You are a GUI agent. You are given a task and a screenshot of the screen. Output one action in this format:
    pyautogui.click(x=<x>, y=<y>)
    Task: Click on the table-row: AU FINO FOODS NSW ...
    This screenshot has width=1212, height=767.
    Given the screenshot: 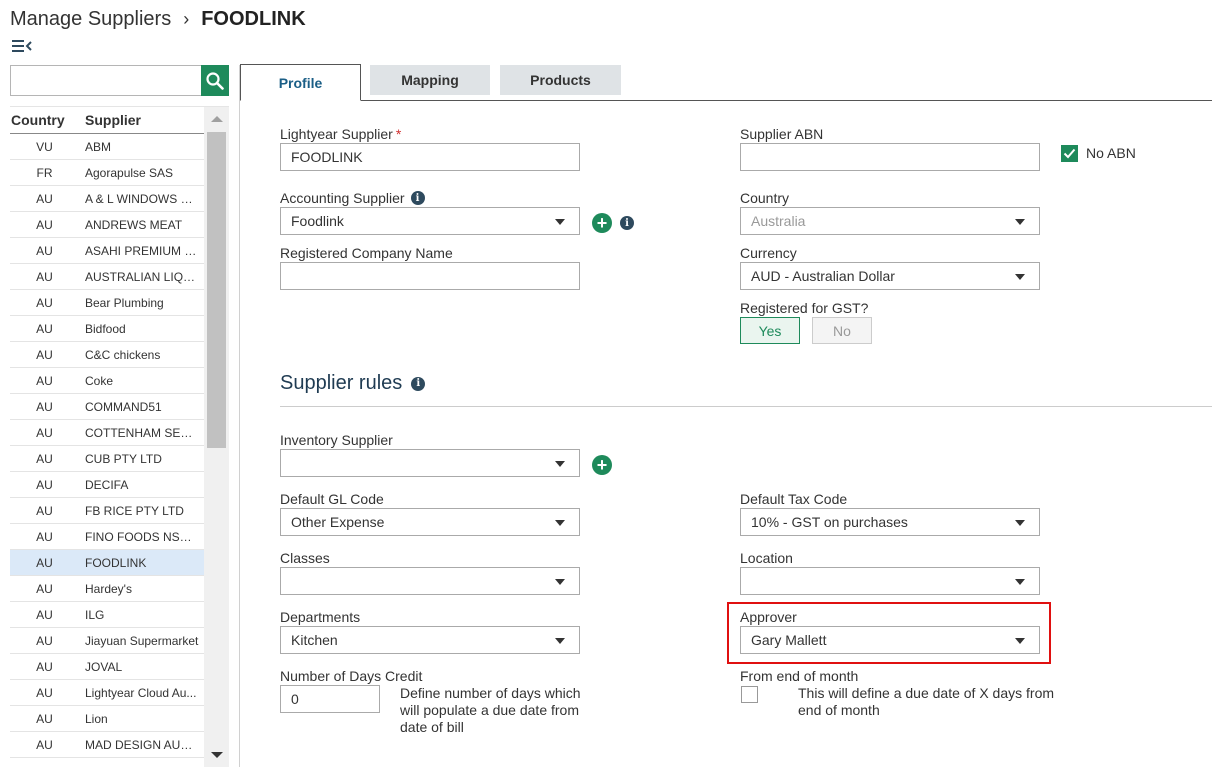 What is the action you would take?
    pyautogui.click(x=107, y=537)
    